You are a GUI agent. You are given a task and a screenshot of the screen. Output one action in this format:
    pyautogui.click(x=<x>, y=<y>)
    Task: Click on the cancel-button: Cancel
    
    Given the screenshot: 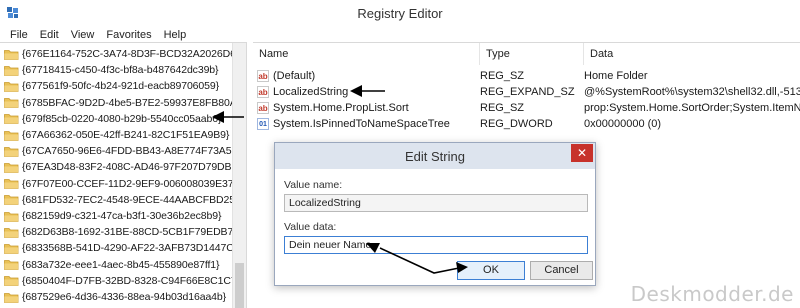 What is the action you would take?
    pyautogui.click(x=561, y=270)
    